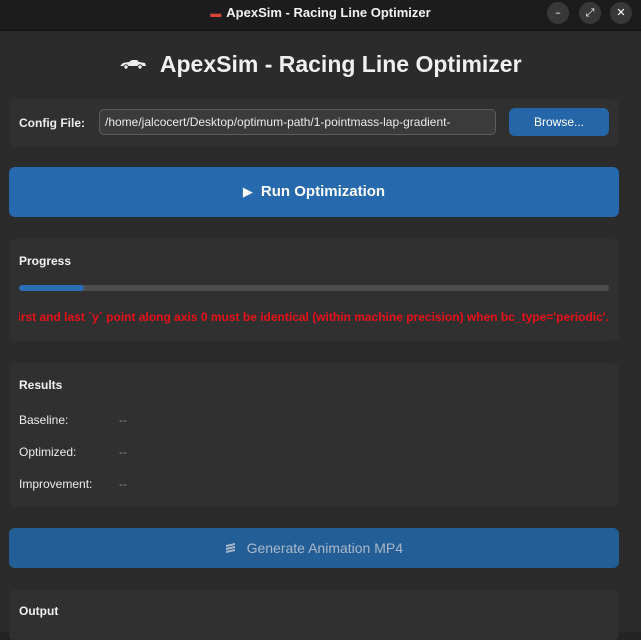  I want to click on optimized-value: --, so click(123, 452).